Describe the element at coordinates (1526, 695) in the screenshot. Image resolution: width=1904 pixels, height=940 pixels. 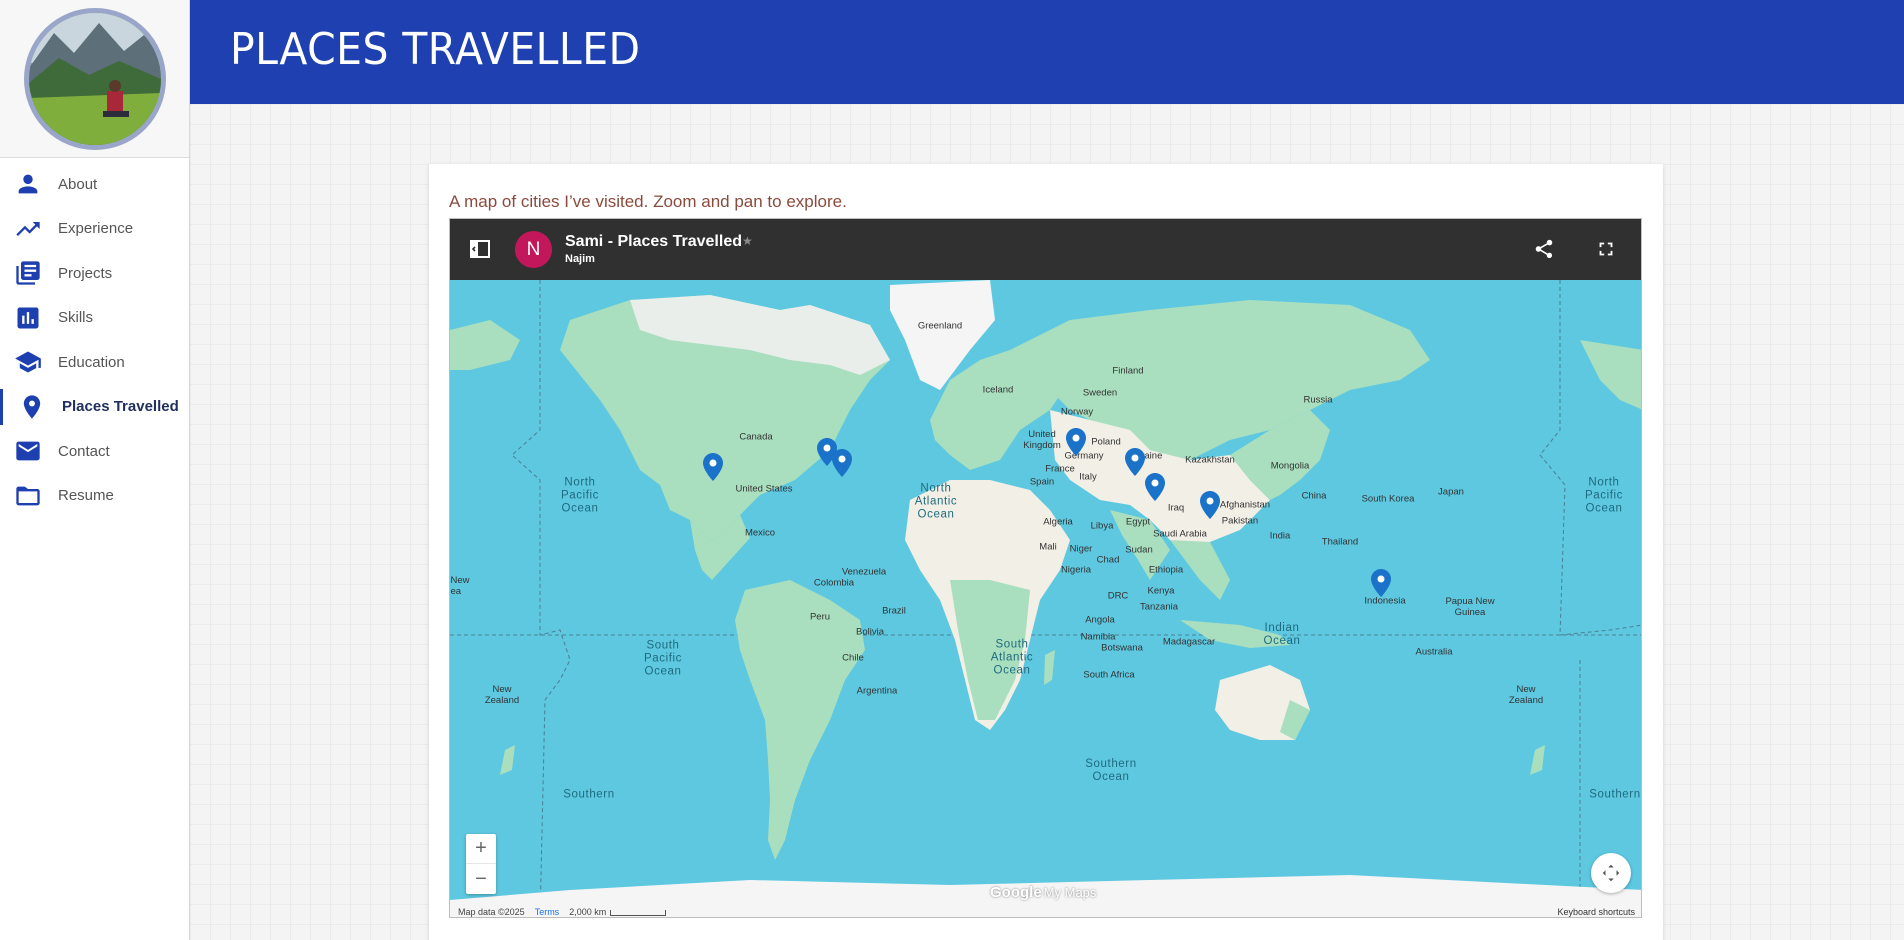
I see `map-label-new-zealand-east: New Zealand` at that location.